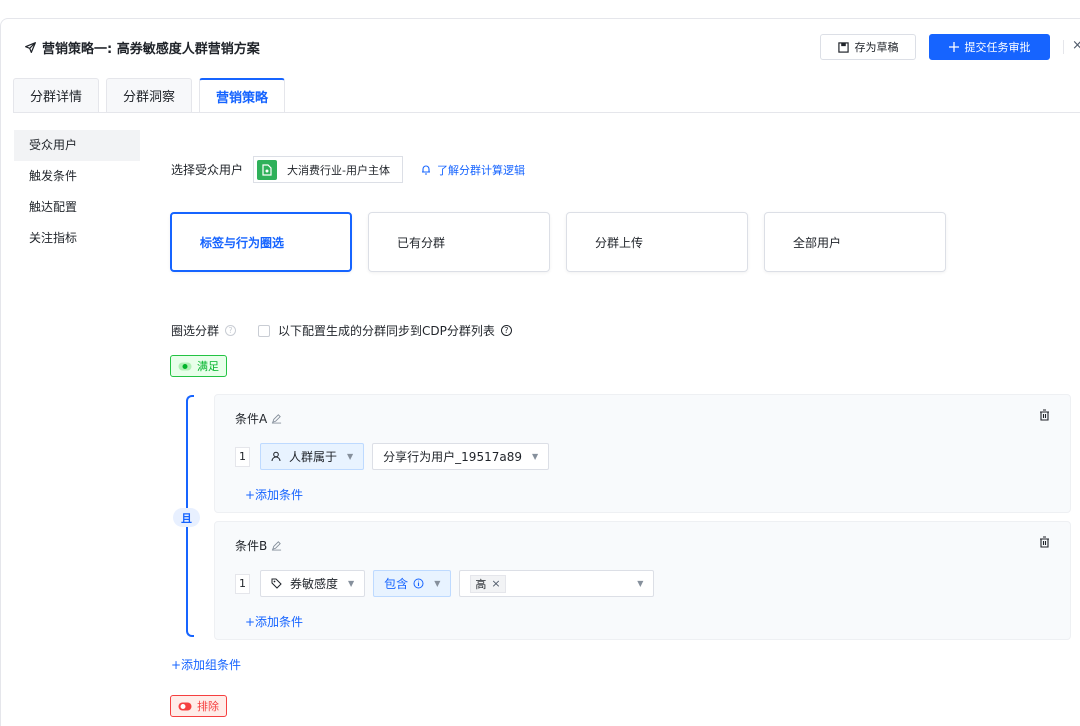 Image resolution: width=1080 pixels, height=726 pixels. I want to click on info-icon, so click(418, 583).